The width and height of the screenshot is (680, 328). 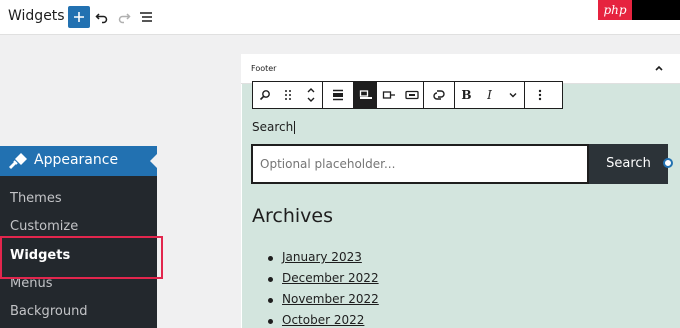 I want to click on sidebar-item-appearance: Appearance, so click(x=78, y=161).